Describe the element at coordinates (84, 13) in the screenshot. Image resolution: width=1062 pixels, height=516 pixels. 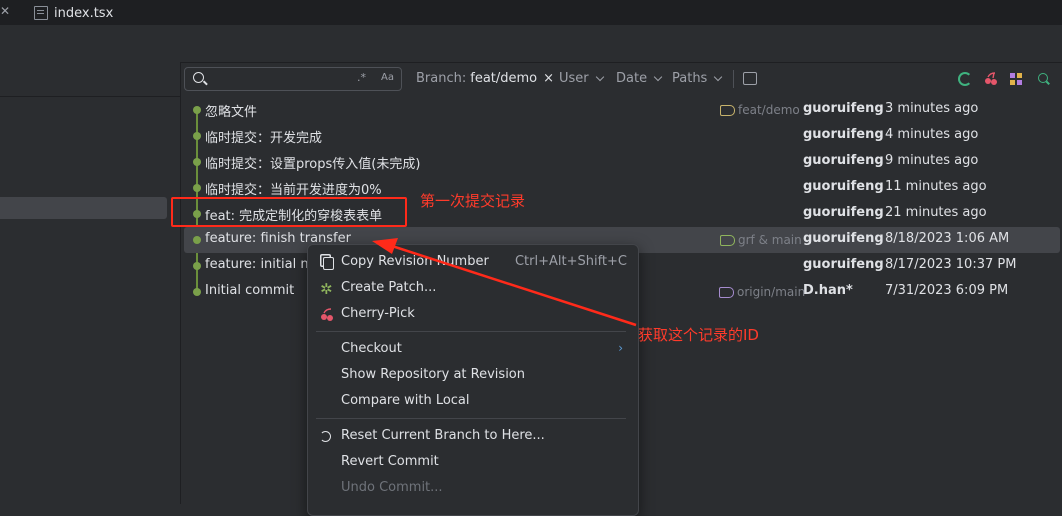
I see `tab-label: index.tsx` at that location.